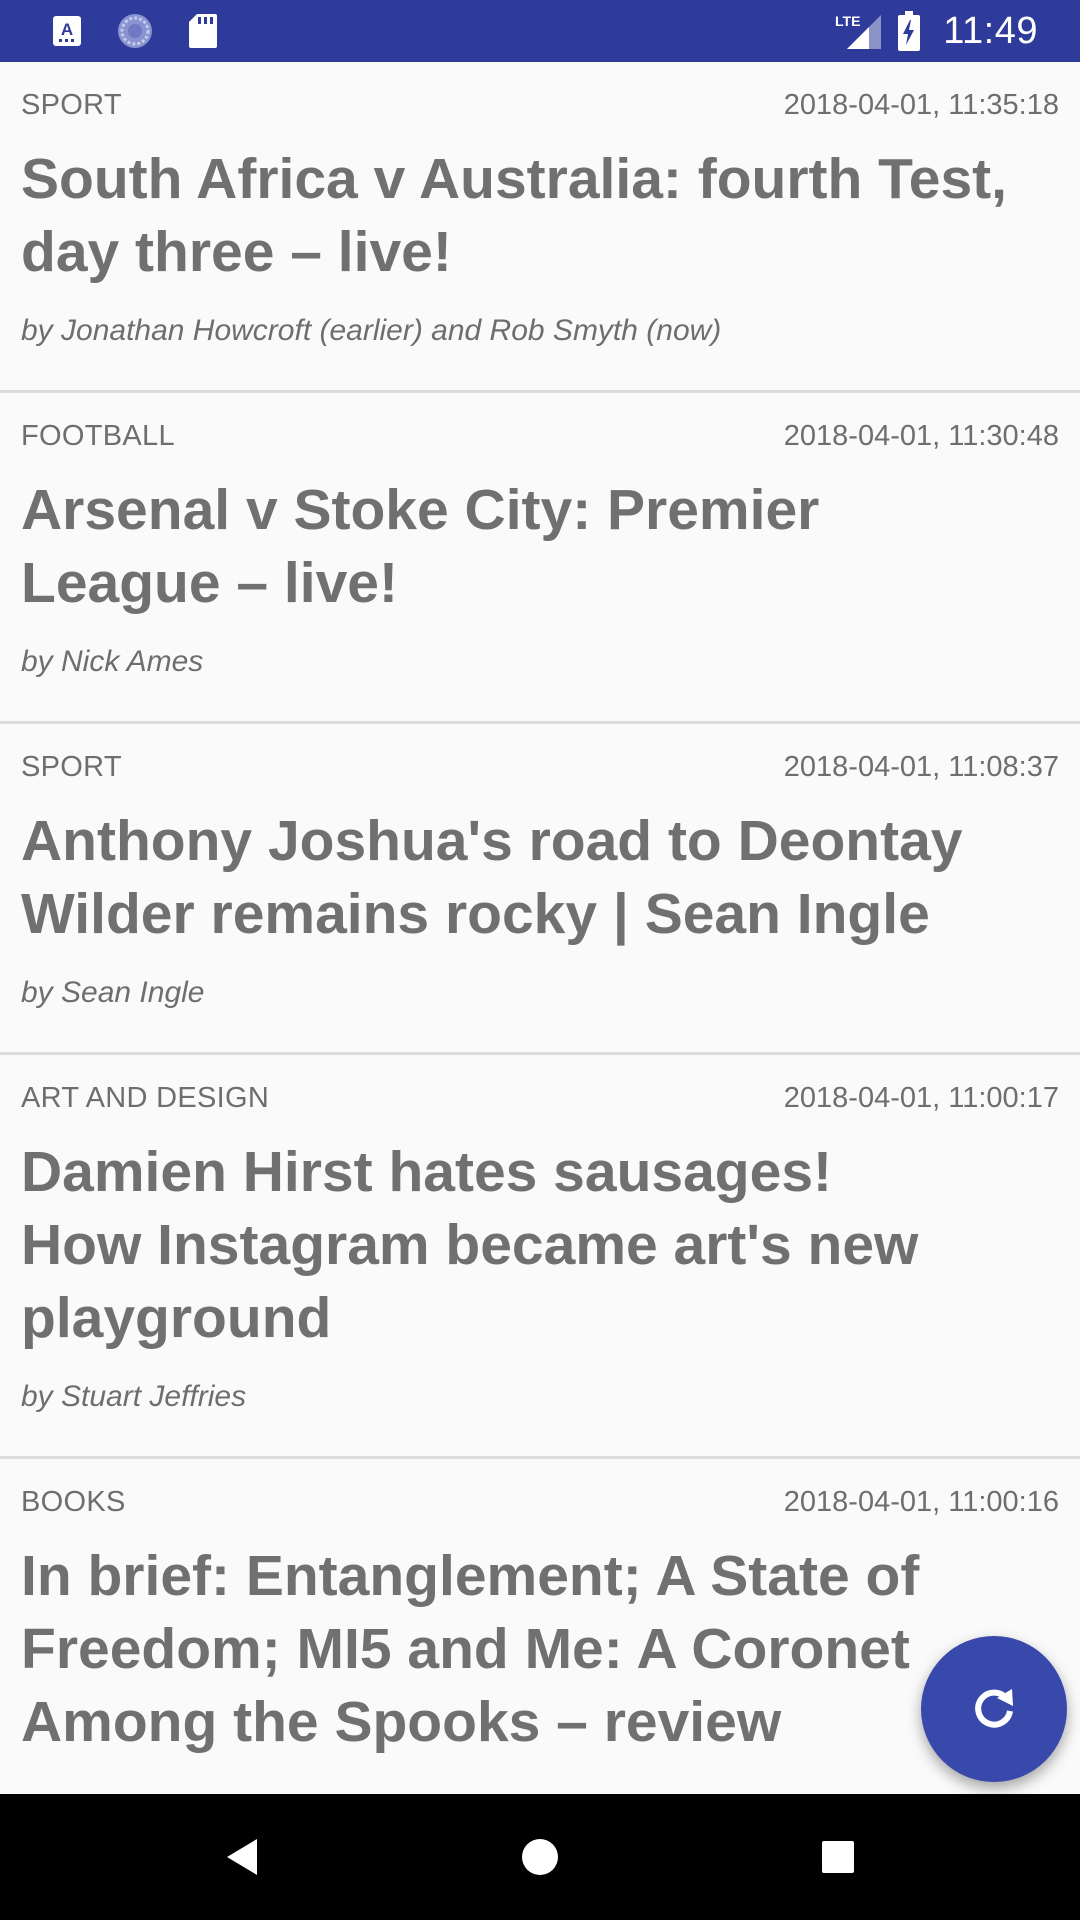 Image resolution: width=1080 pixels, height=1920 pixels. Describe the element at coordinates (134, 1396) in the screenshot. I see `article-byline: by Stuart Jeffries` at that location.